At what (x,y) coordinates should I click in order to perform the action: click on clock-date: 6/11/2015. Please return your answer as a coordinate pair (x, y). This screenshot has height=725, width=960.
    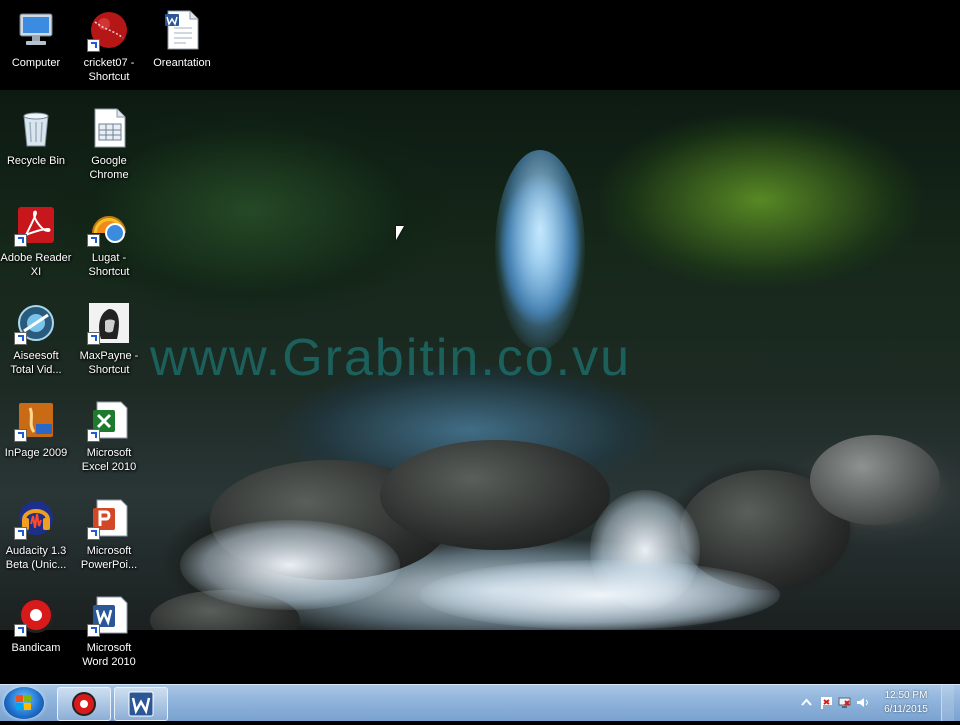
    Looking at the image, I should click on (906, 709).